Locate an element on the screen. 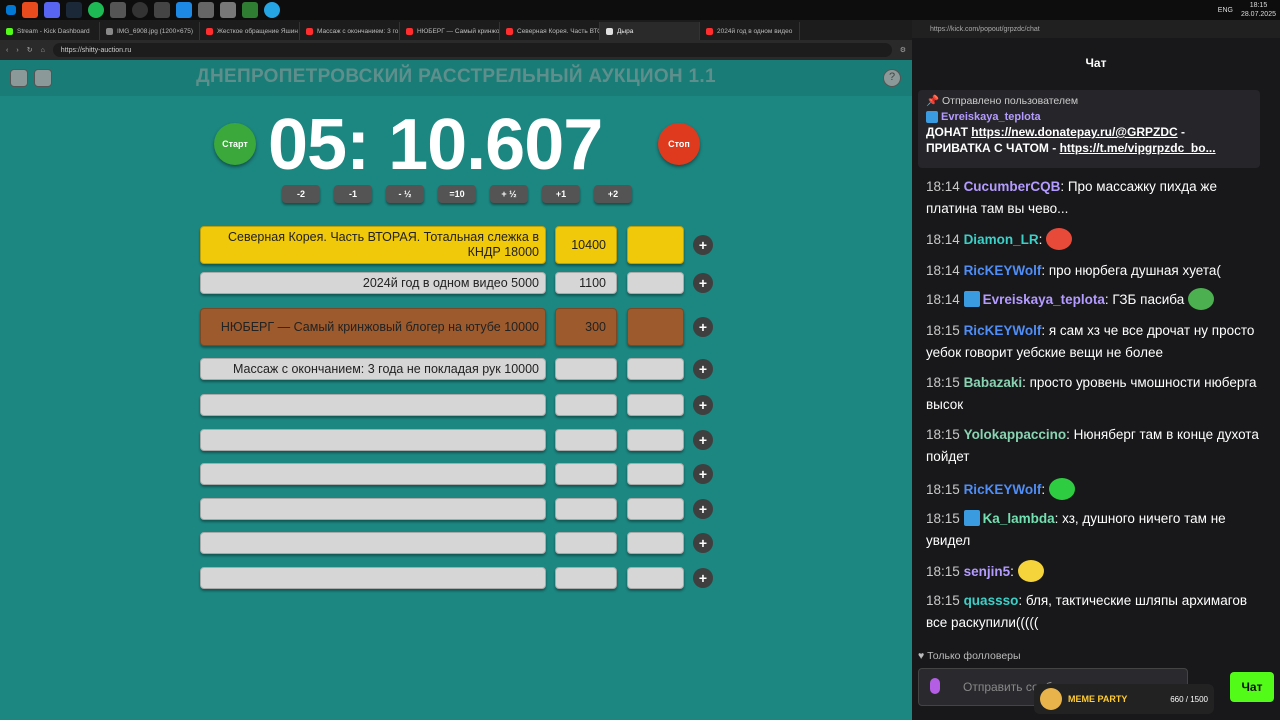  player-icon is located at coordinates (184, 10).